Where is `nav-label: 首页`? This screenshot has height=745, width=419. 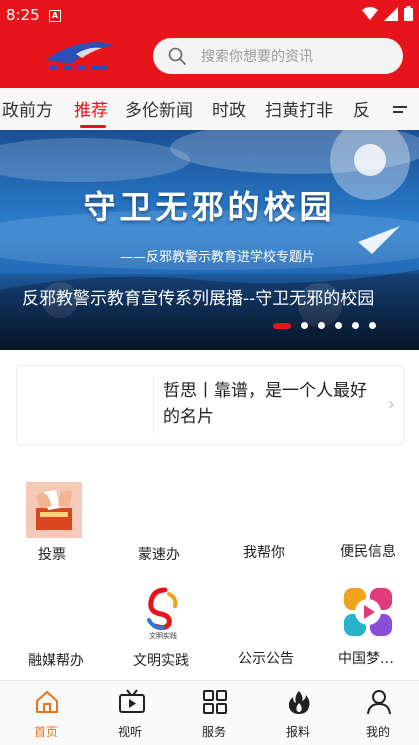
nav-label: 首页 is located at coordinates (45, 732).